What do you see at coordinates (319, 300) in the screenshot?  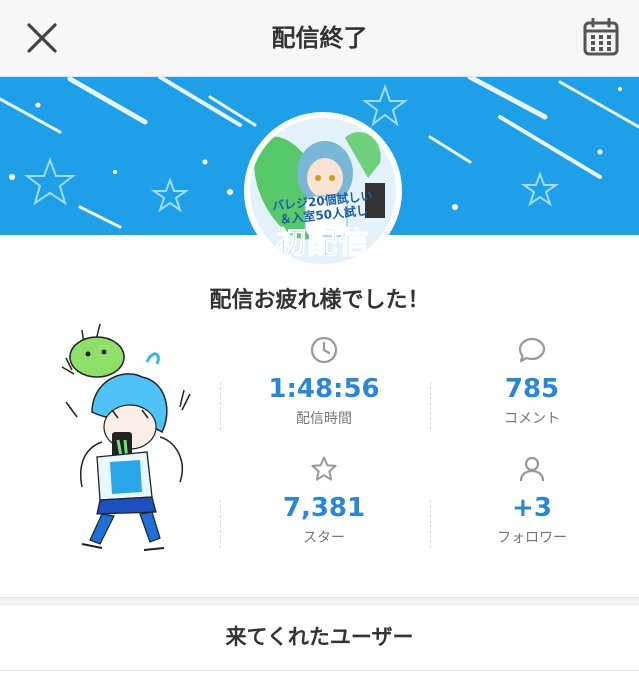 I see `thanks-message: 配信お疲れ様でした！` at bounding box center [319, 300].